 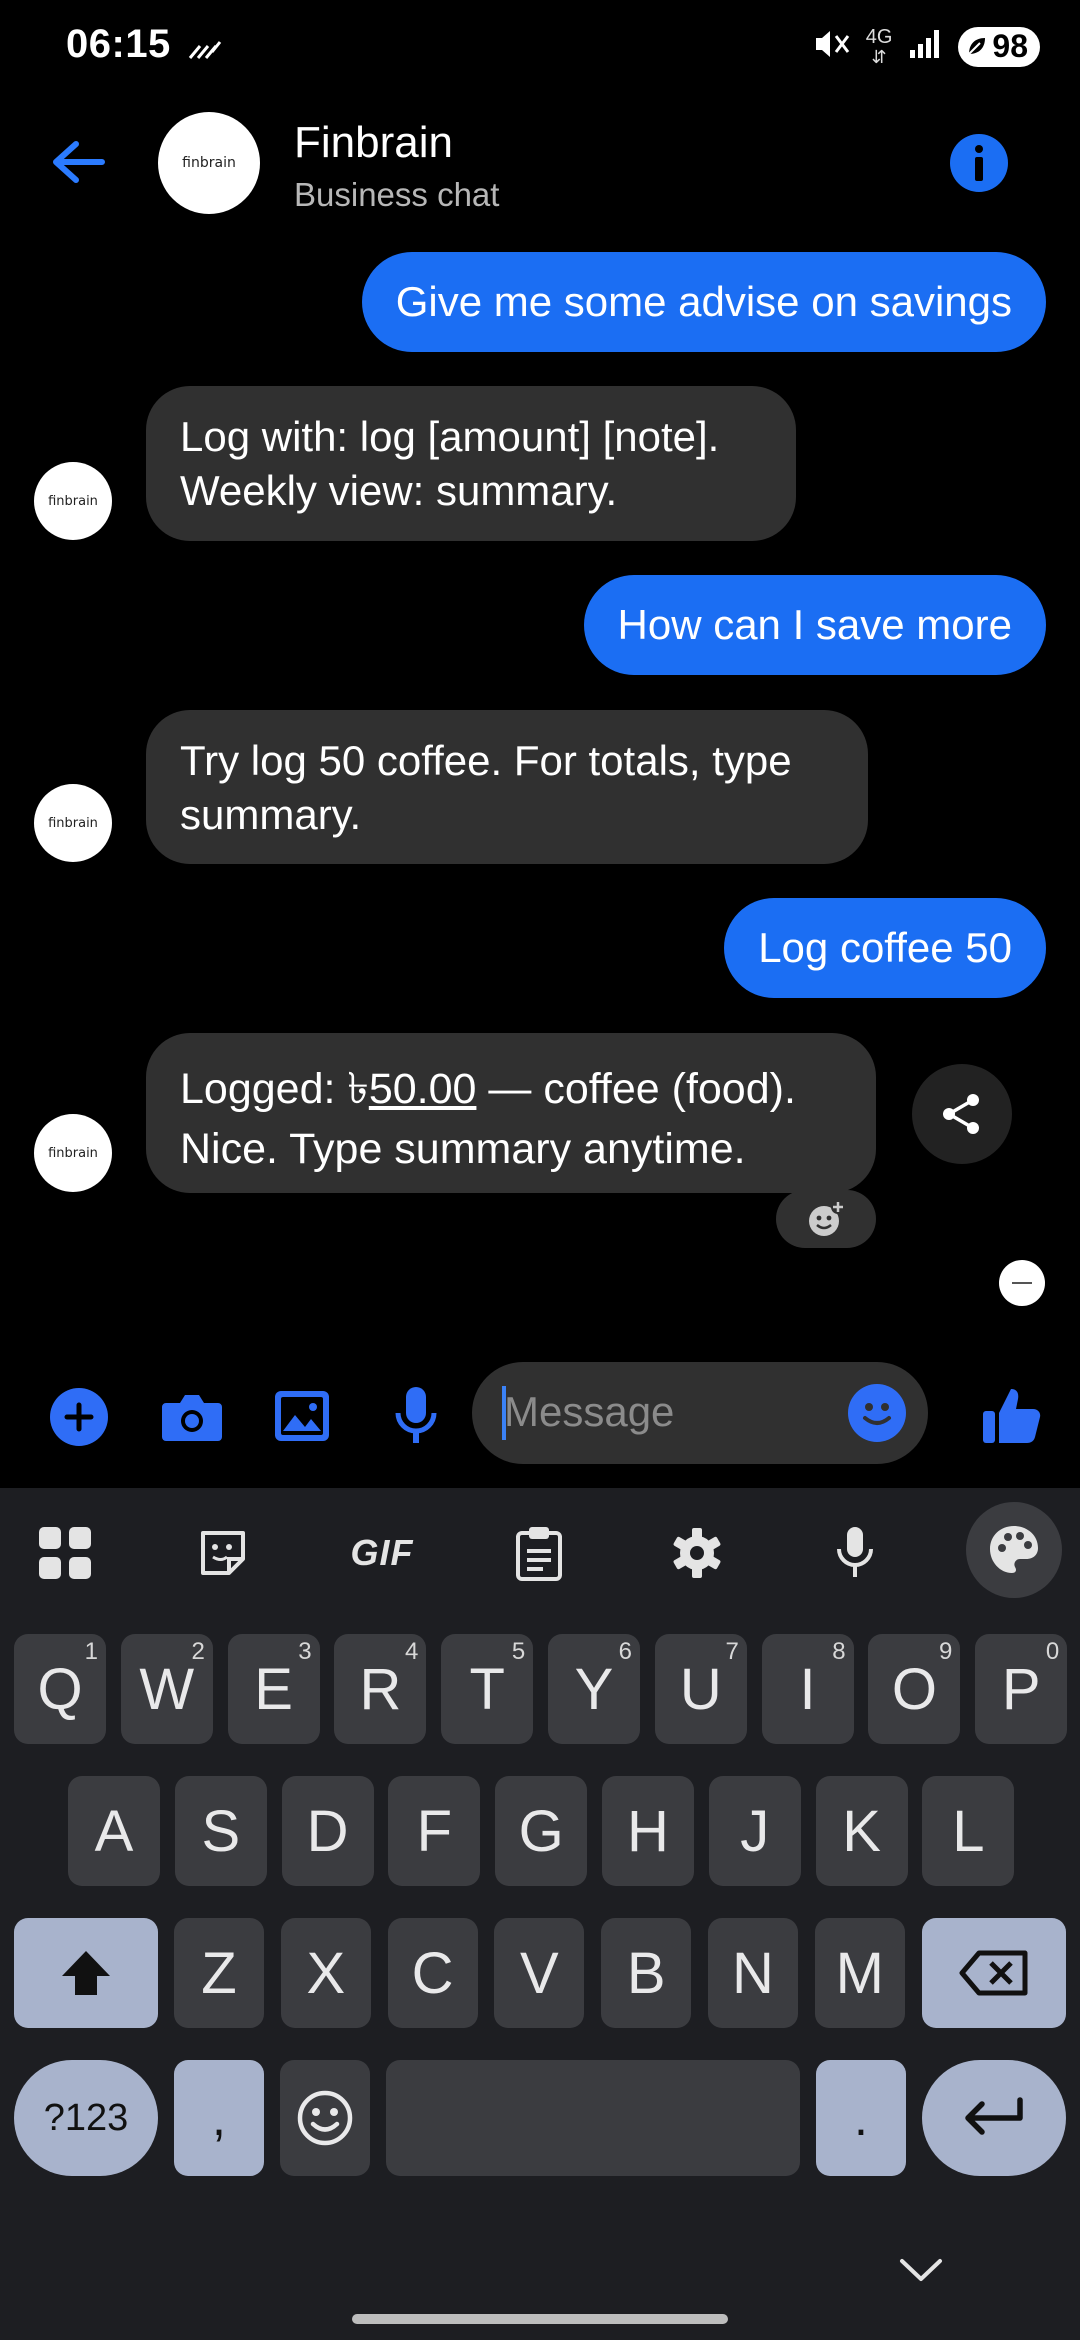 I want to click on key-label: M, so click(x=859, y=1973).